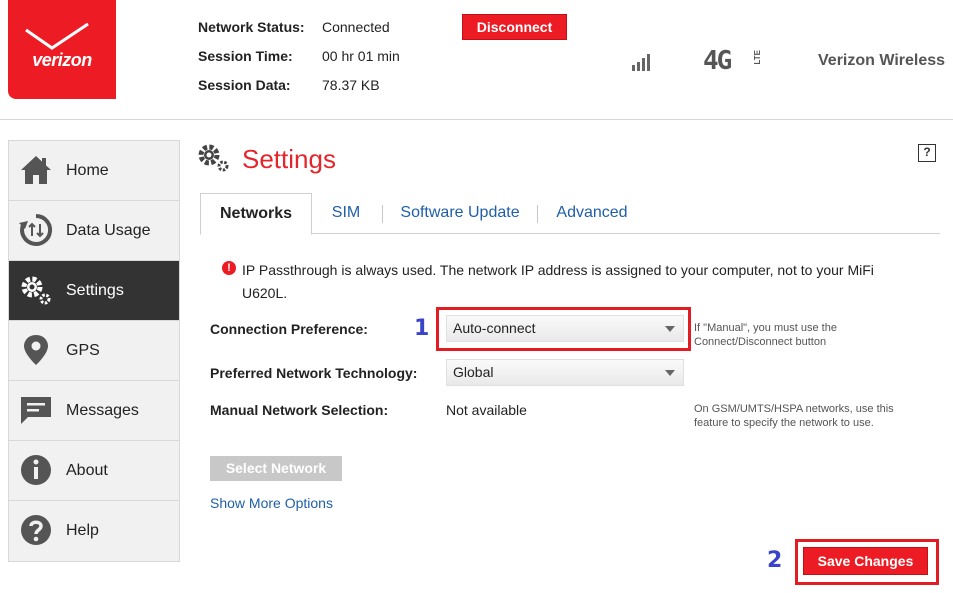 Image resolution: width=953 pixels, height=593 pixels. I want to click on sidebar-item-data-usage: Data Usage, so click(94, 231).